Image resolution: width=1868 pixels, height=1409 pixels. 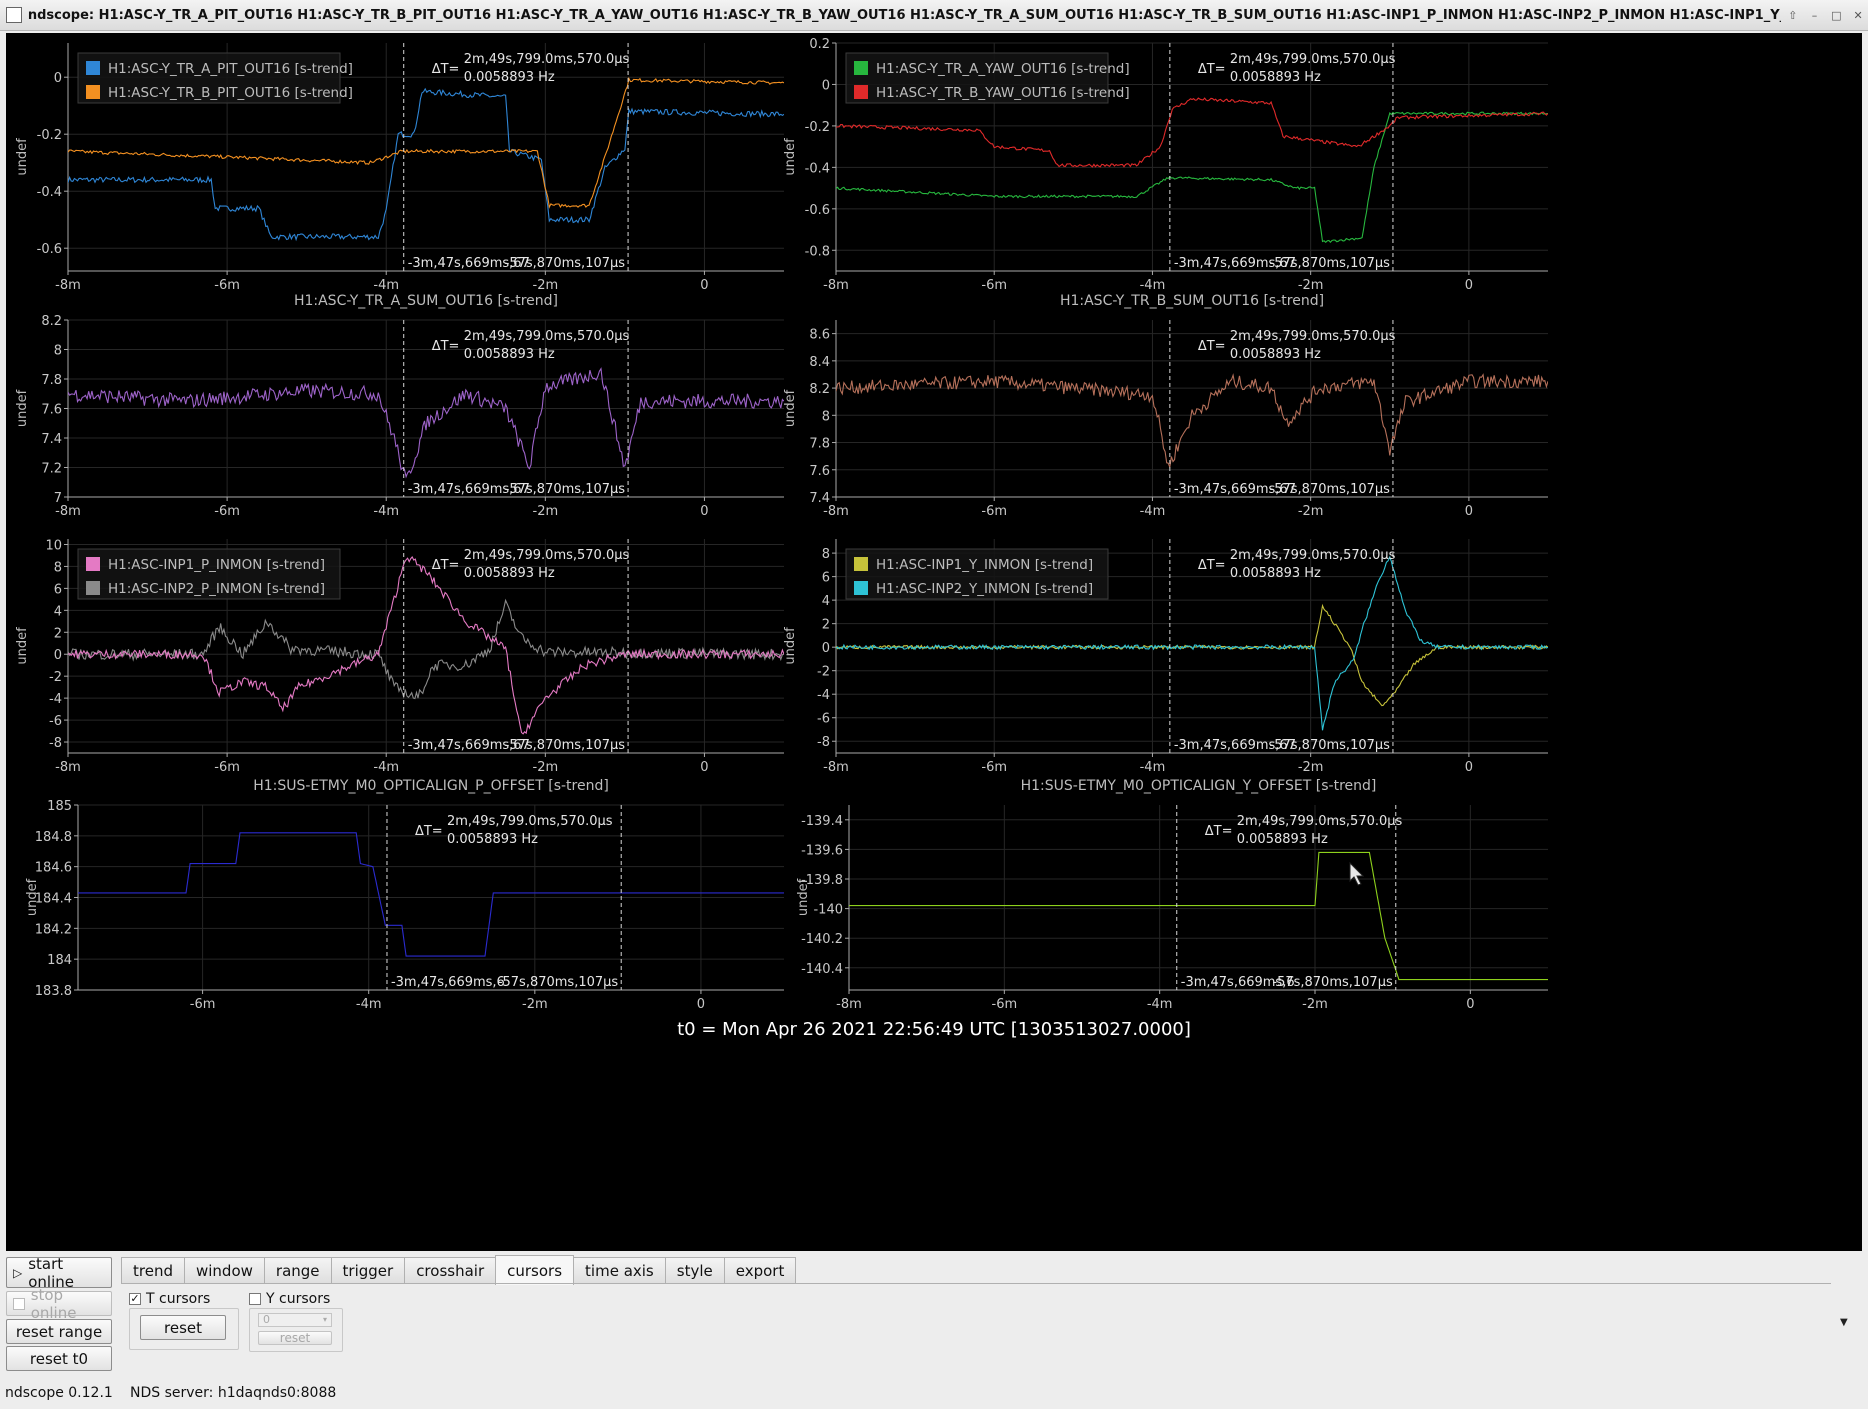 What do you see at coordinates (1836, 15) in the screenshot?
I see `maximize-icon: □` at bounding box center [1836, 15].